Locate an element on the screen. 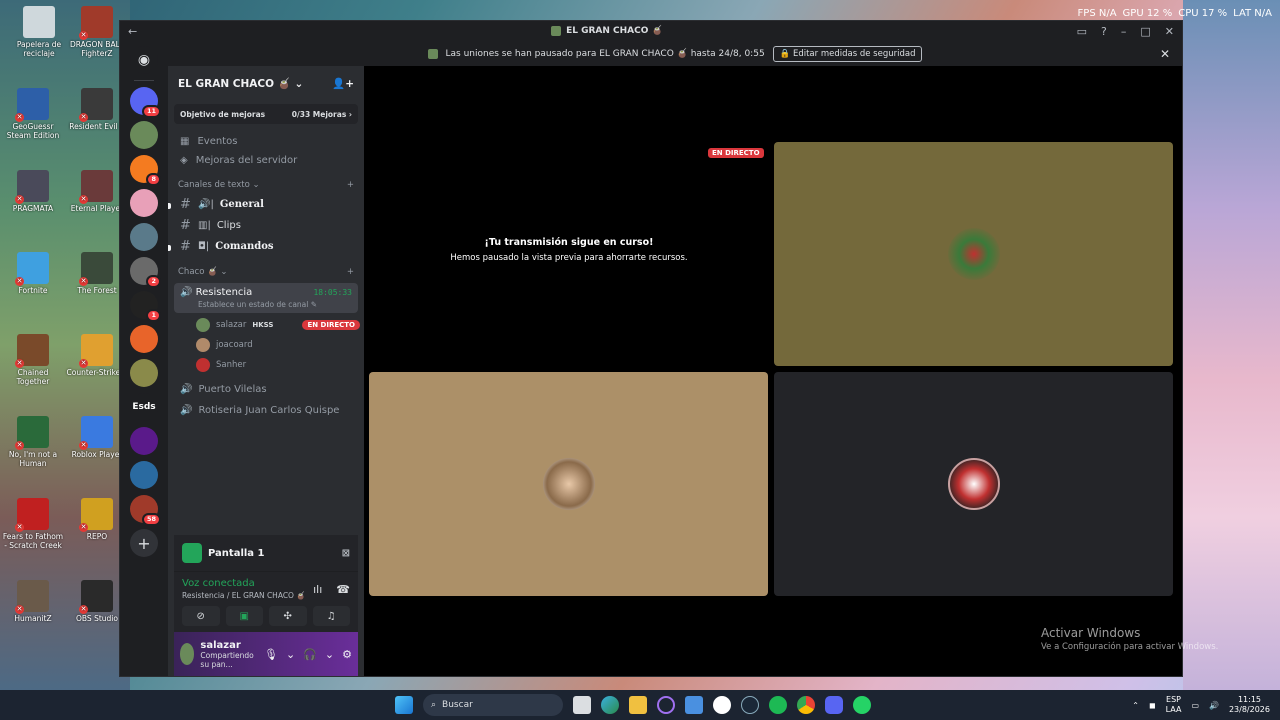  inbox-icon: ▭ is located at coordinates (1082, 31).